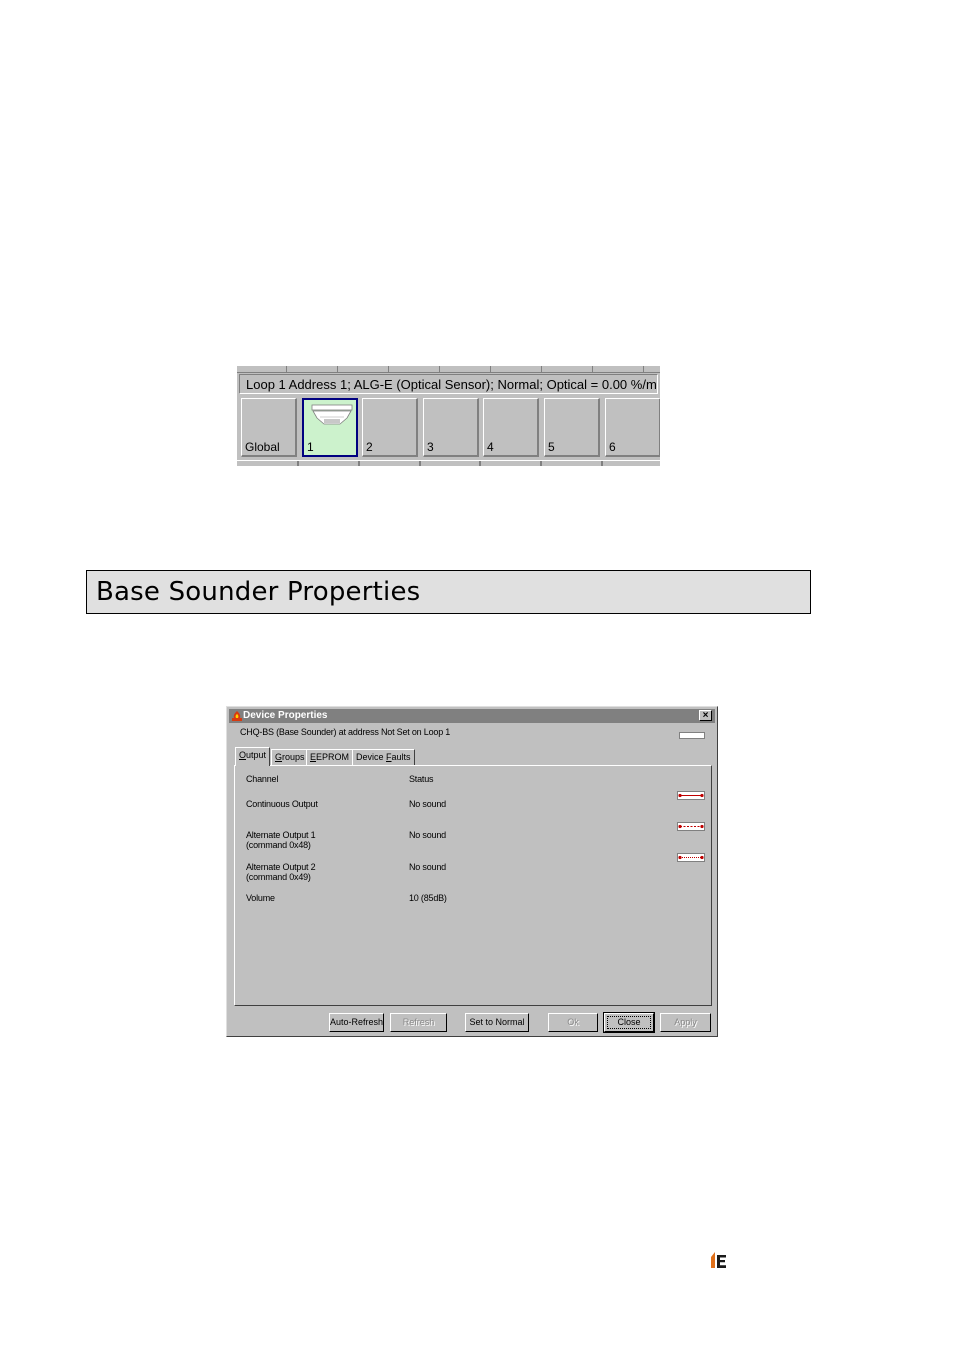 The height and width of the screenshot is (1350, 954). What do you see at coordinates (401, 757) in the screenshot?
I see `tab-label: aults` at bounding box center [401, 757].